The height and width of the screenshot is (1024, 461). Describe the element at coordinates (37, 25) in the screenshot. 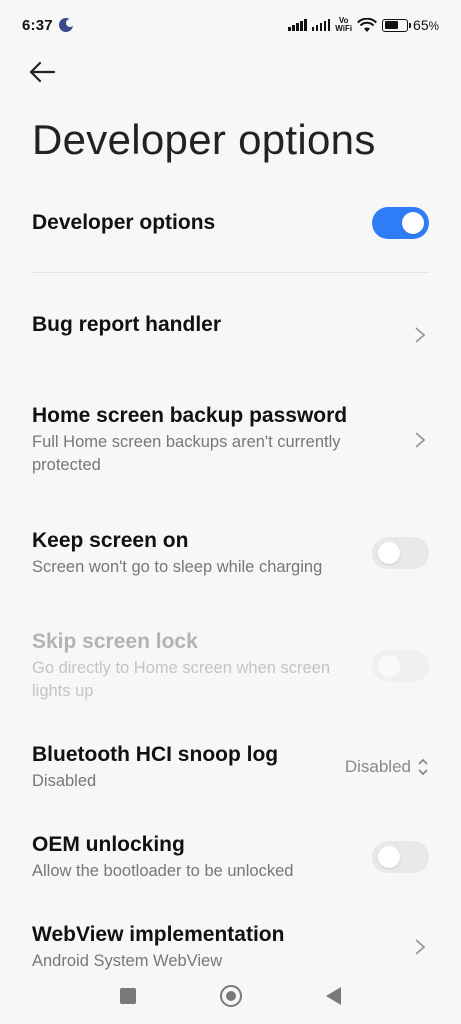

I see `status-time: 6:37` at that location.